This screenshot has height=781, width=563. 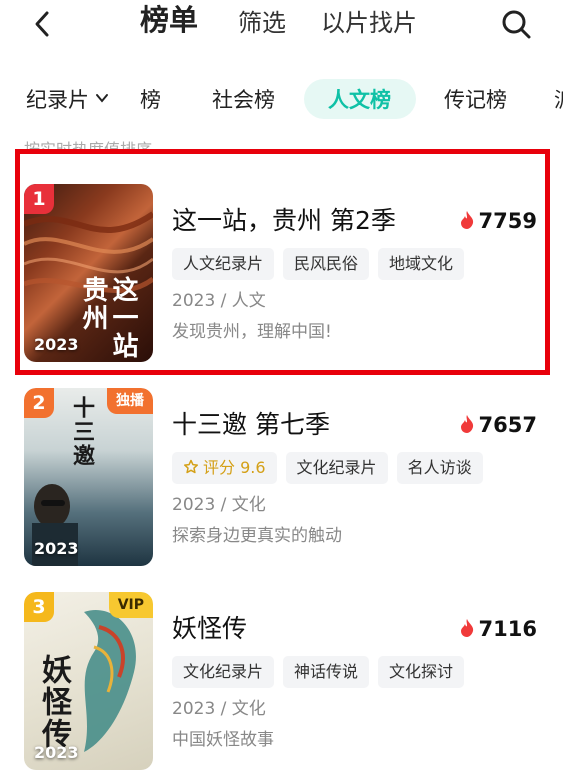 I want to click on tag: 文化探讨, so click(x=421, y=672).